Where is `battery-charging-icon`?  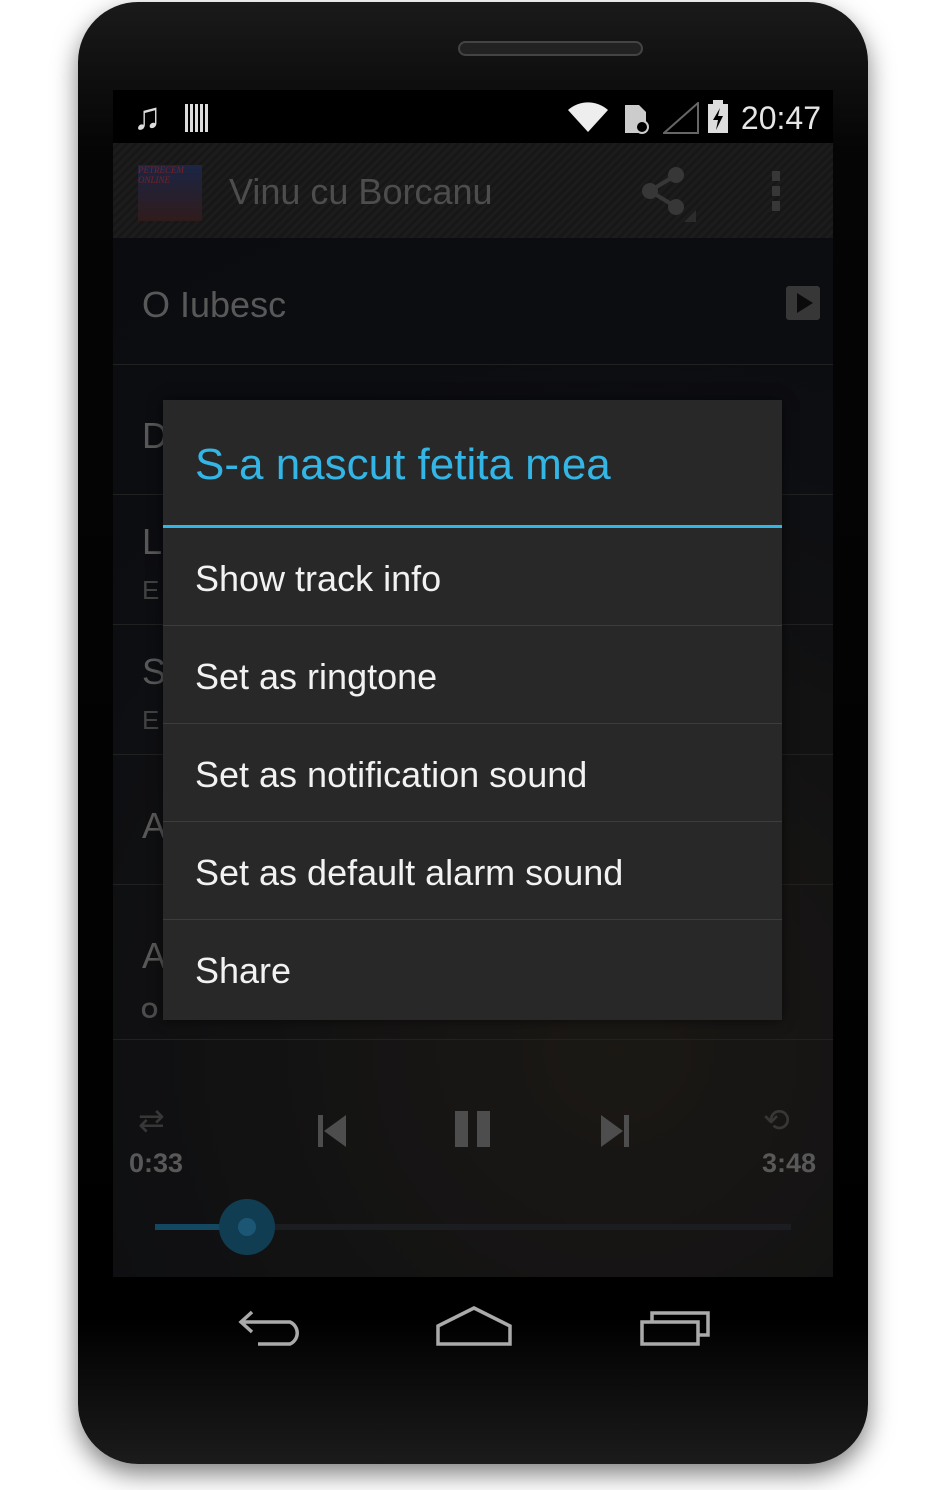
battery-charging-icon is located at coordinates (718, 116).